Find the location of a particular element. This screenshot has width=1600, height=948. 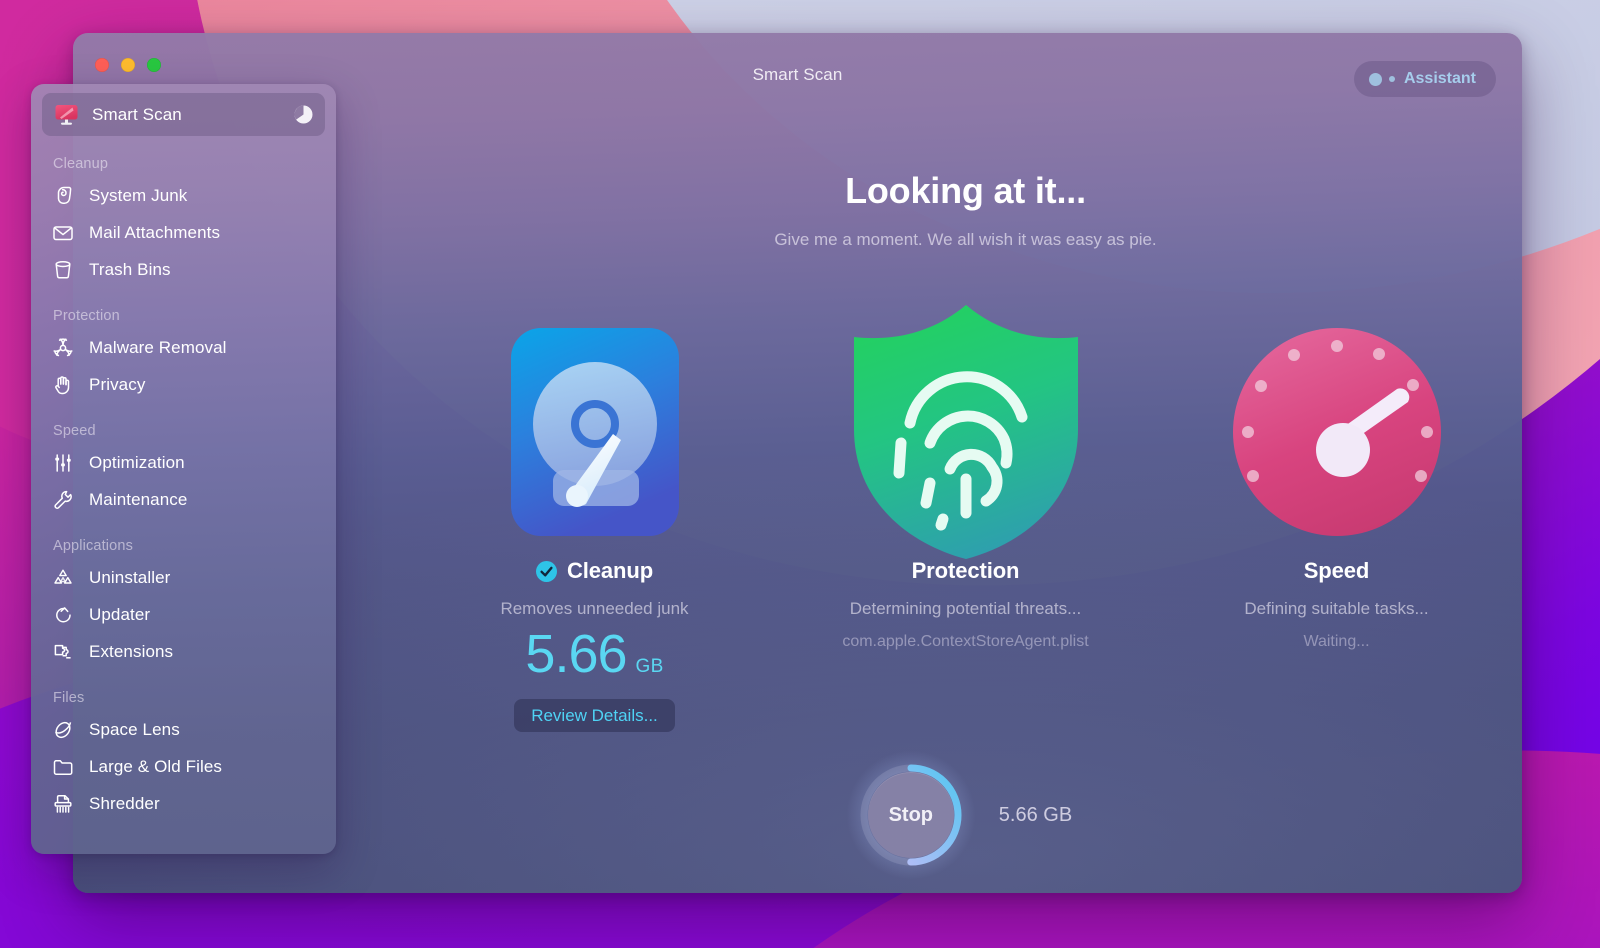

sidebar-item-space-lens-label: Space Lens is located at coordinates (134, 729).